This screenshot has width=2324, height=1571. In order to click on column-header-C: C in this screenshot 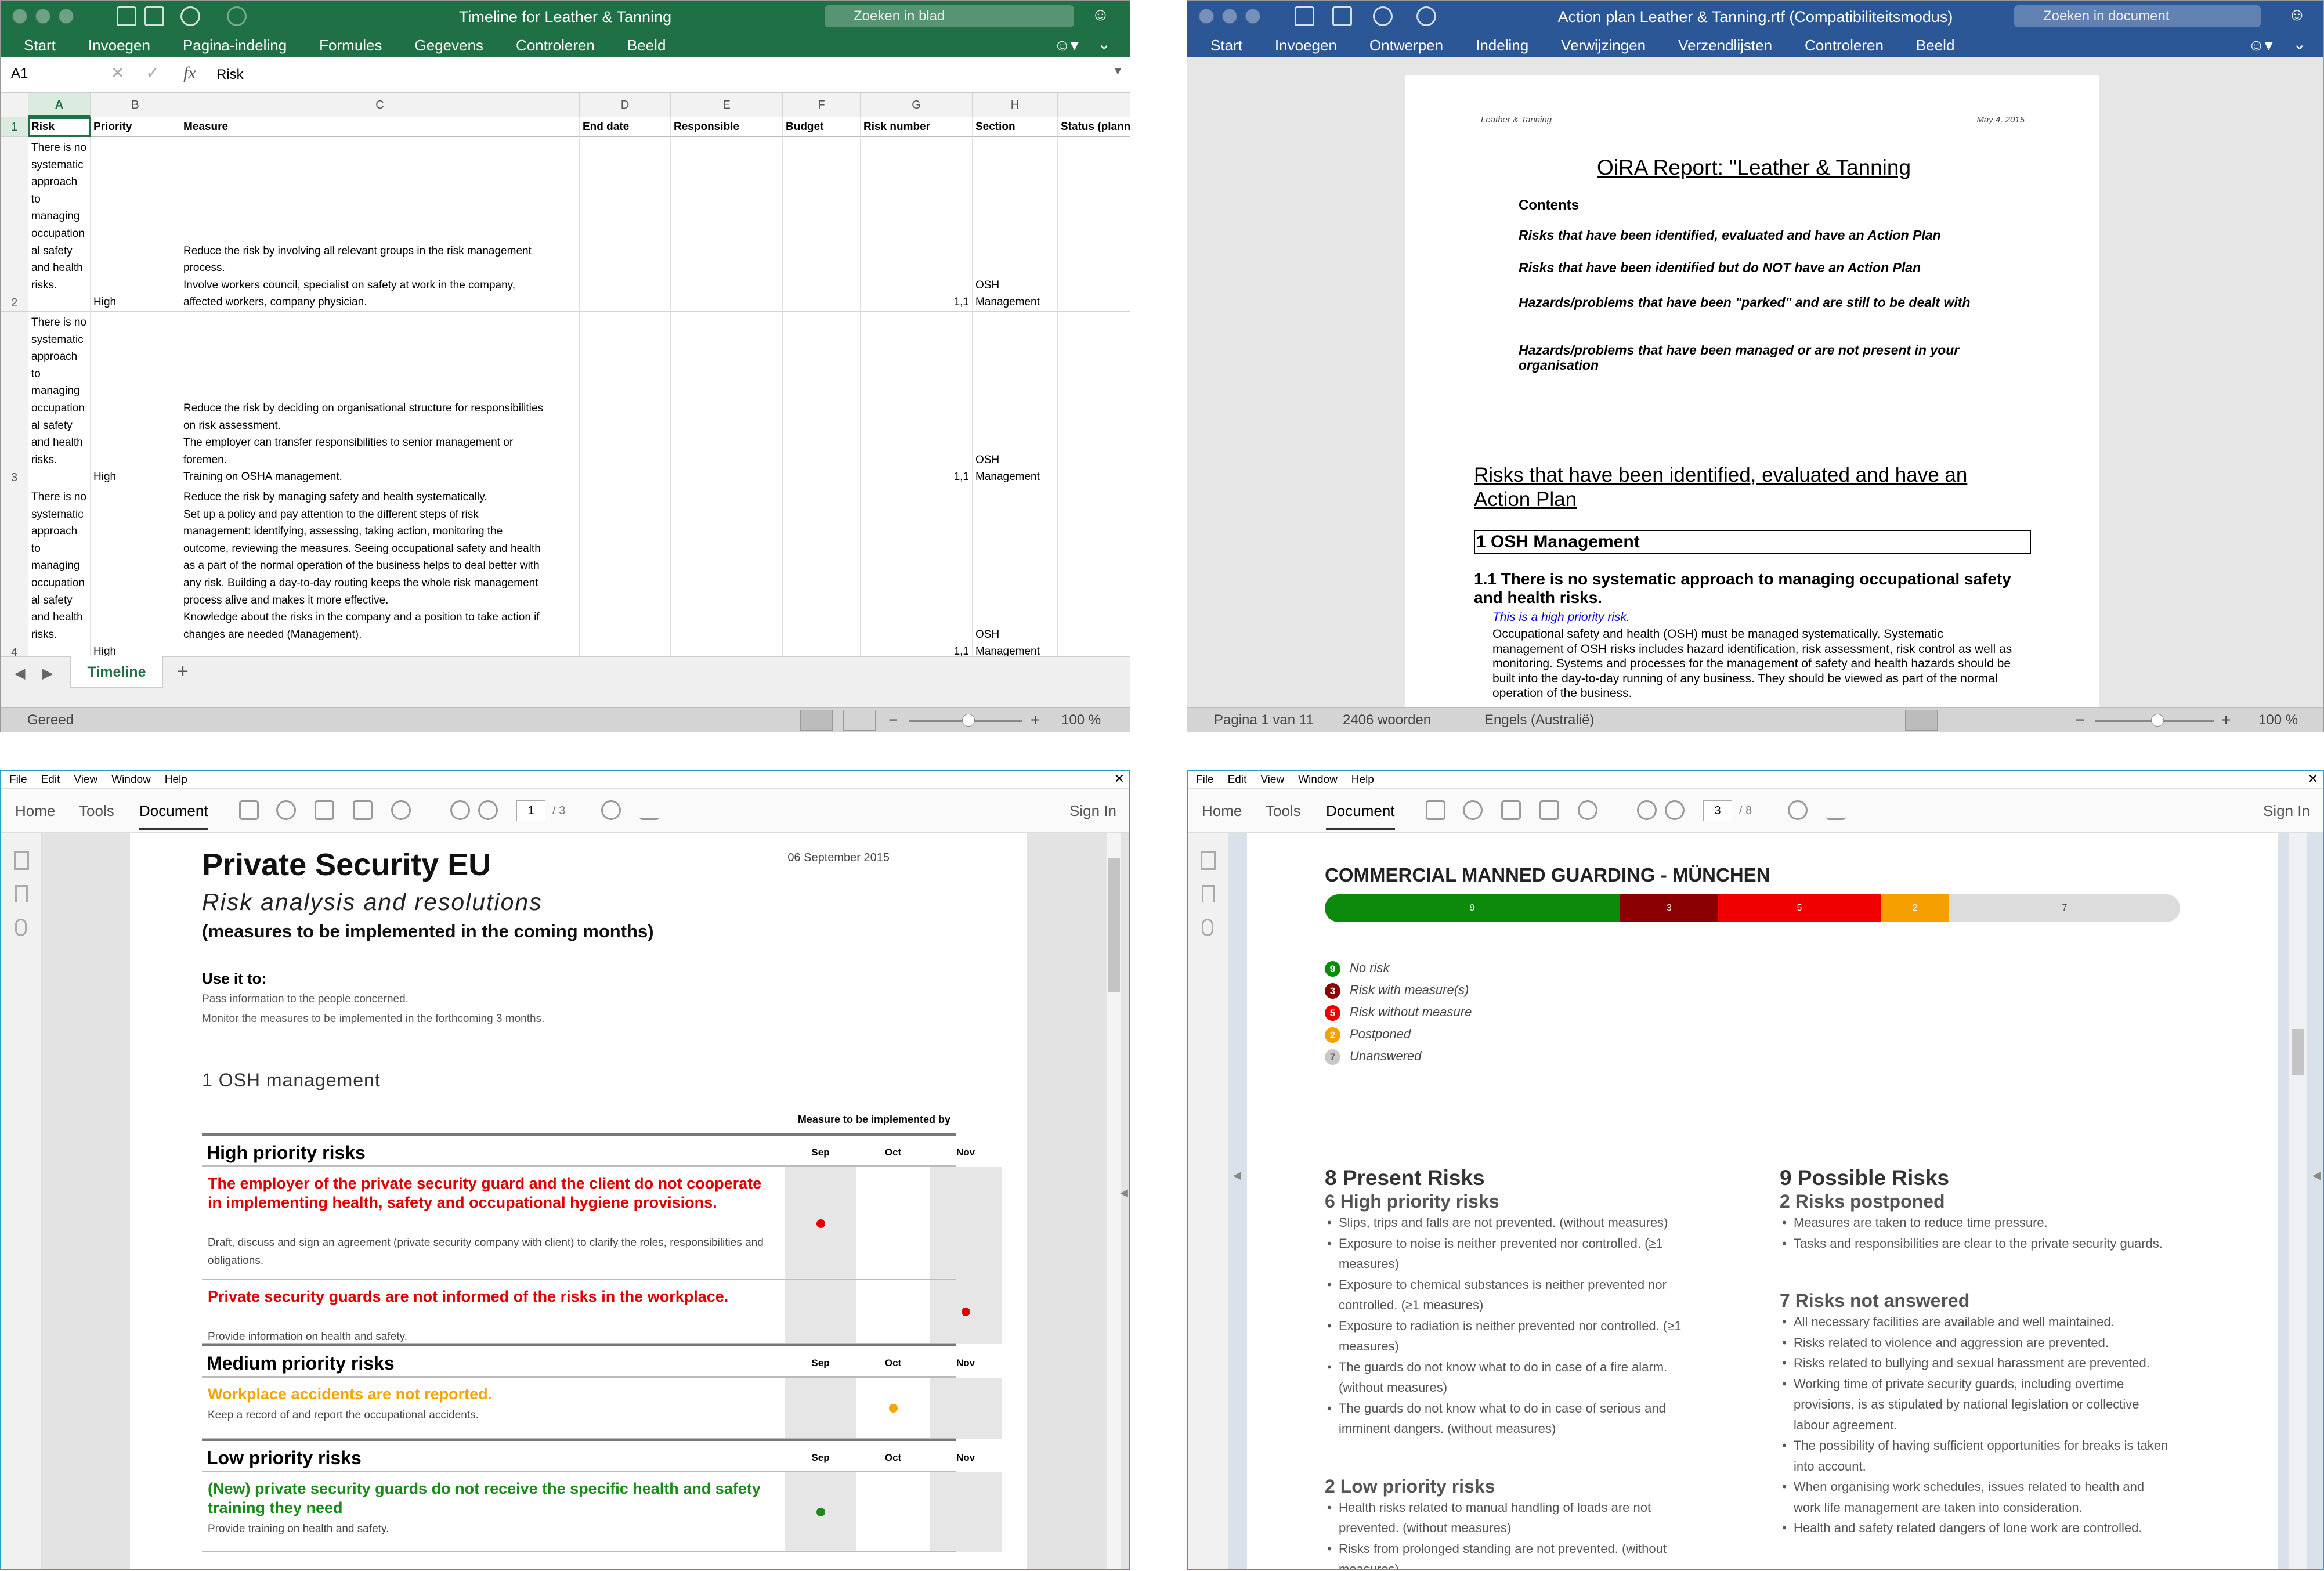, I will do `click(380, 105)`.